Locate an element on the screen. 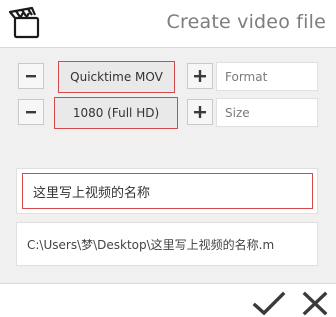 The image size is (336, 317). format-value: Quicktime MOV is located at coordinates (116, 77).